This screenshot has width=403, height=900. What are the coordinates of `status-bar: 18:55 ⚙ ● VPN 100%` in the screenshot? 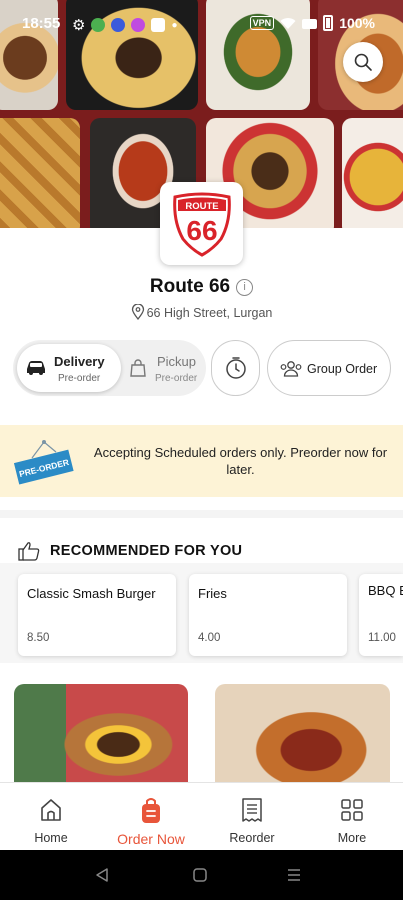 It's located at (201, 25).